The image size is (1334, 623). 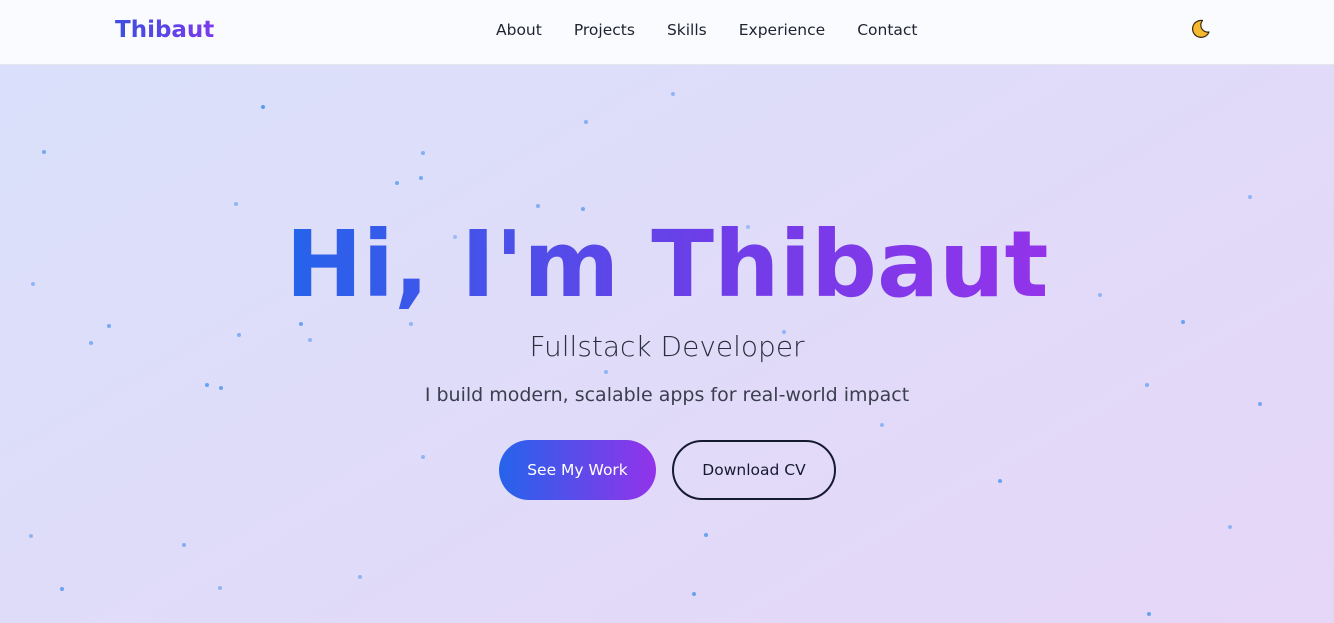 What do you see at coordinates (519, 30) in the screenshot?
I see `nav-link-about: About` at bounding box center [519, 30].